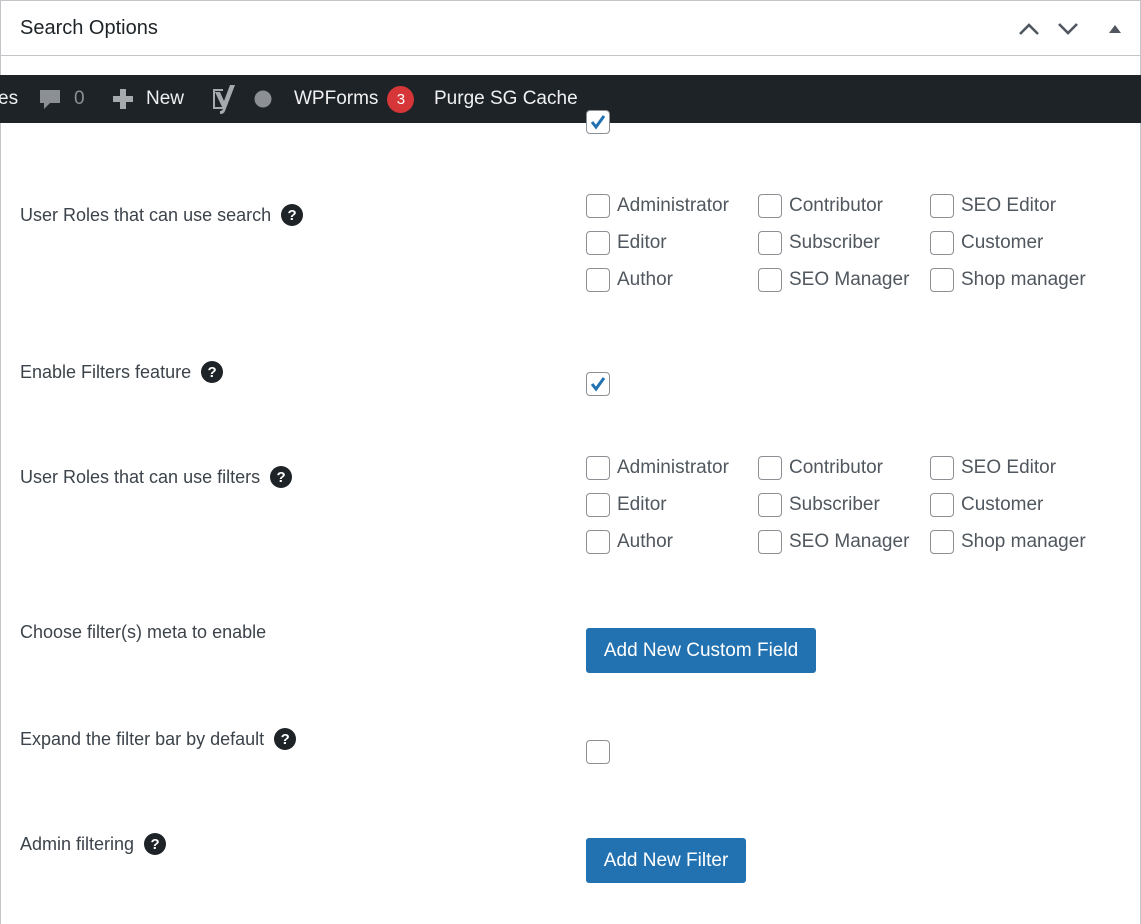 This screenshot has height=924, width=1141. Describe the element at coordinates (61, 99) in the screenshot. I see `admin-bar-comments: 0` at that location.